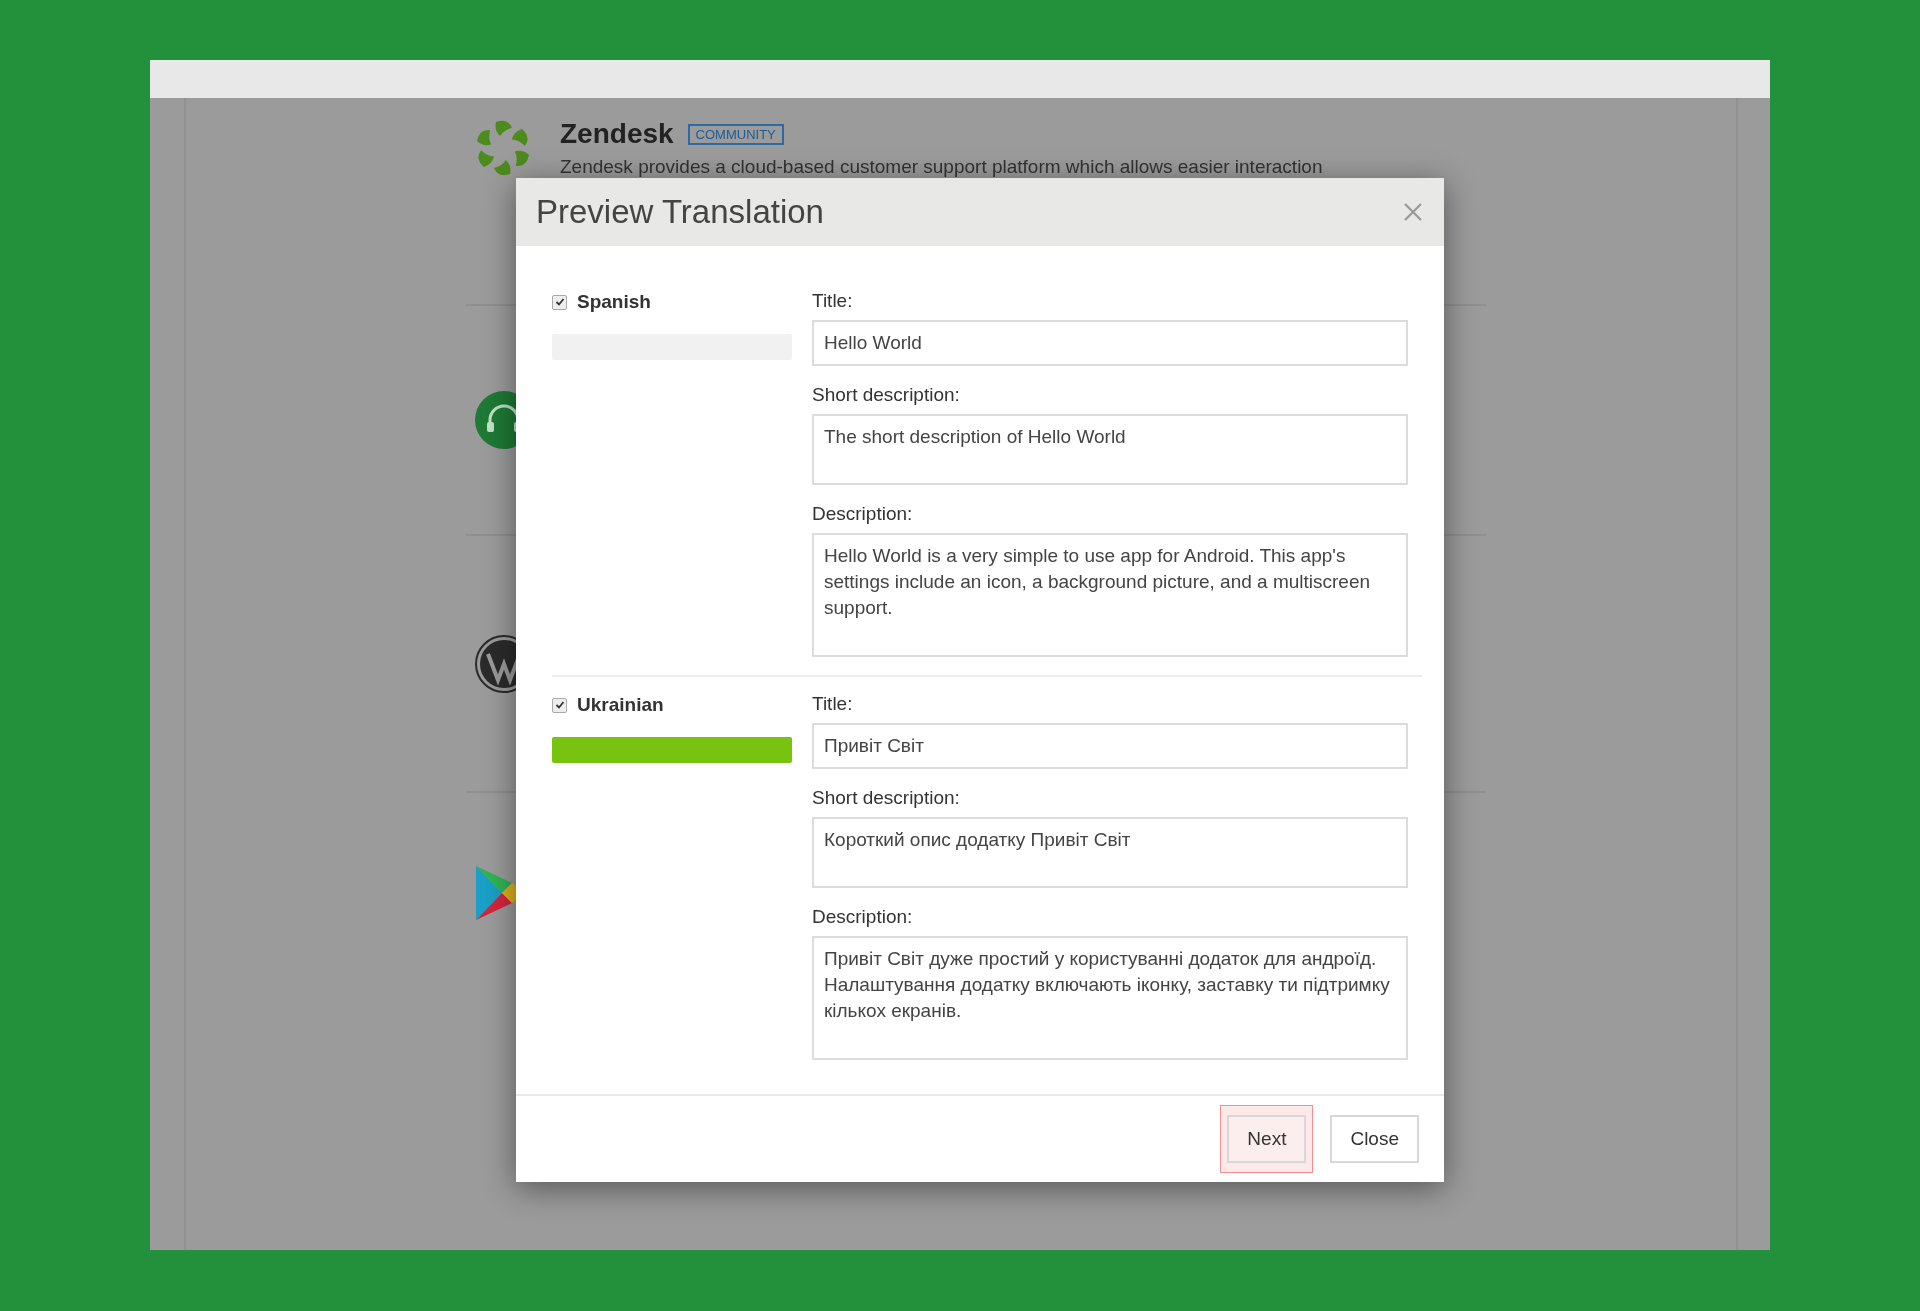 Image resolution: width=1920 pixels, height=1311 pixels. I want to click on community-badge: COMMUNITY, so click(735, 134).